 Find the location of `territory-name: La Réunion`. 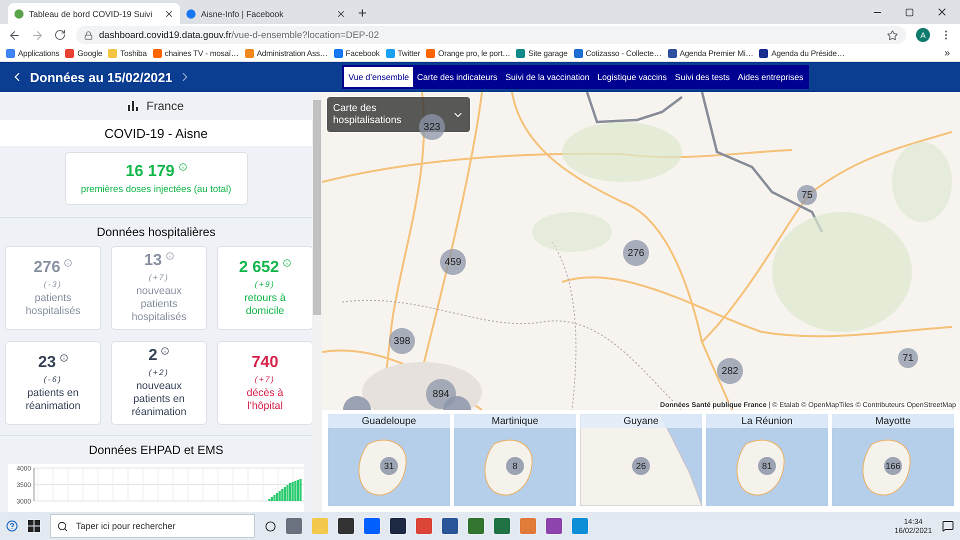

territory-name: La Réunion is located at coordinates (767, 421).